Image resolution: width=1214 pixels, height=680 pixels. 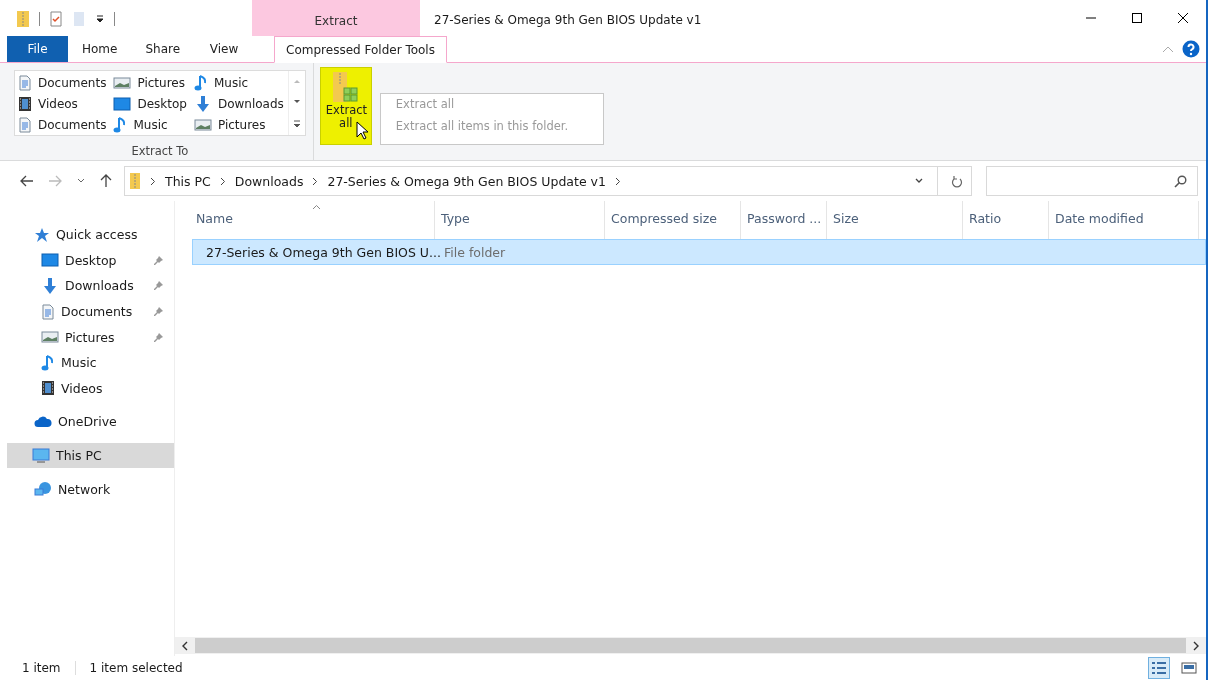 What do you see at coordinates (296, 102) in the screenshot?
I see `scroll-down-icon` at bounding box center [296, 102].